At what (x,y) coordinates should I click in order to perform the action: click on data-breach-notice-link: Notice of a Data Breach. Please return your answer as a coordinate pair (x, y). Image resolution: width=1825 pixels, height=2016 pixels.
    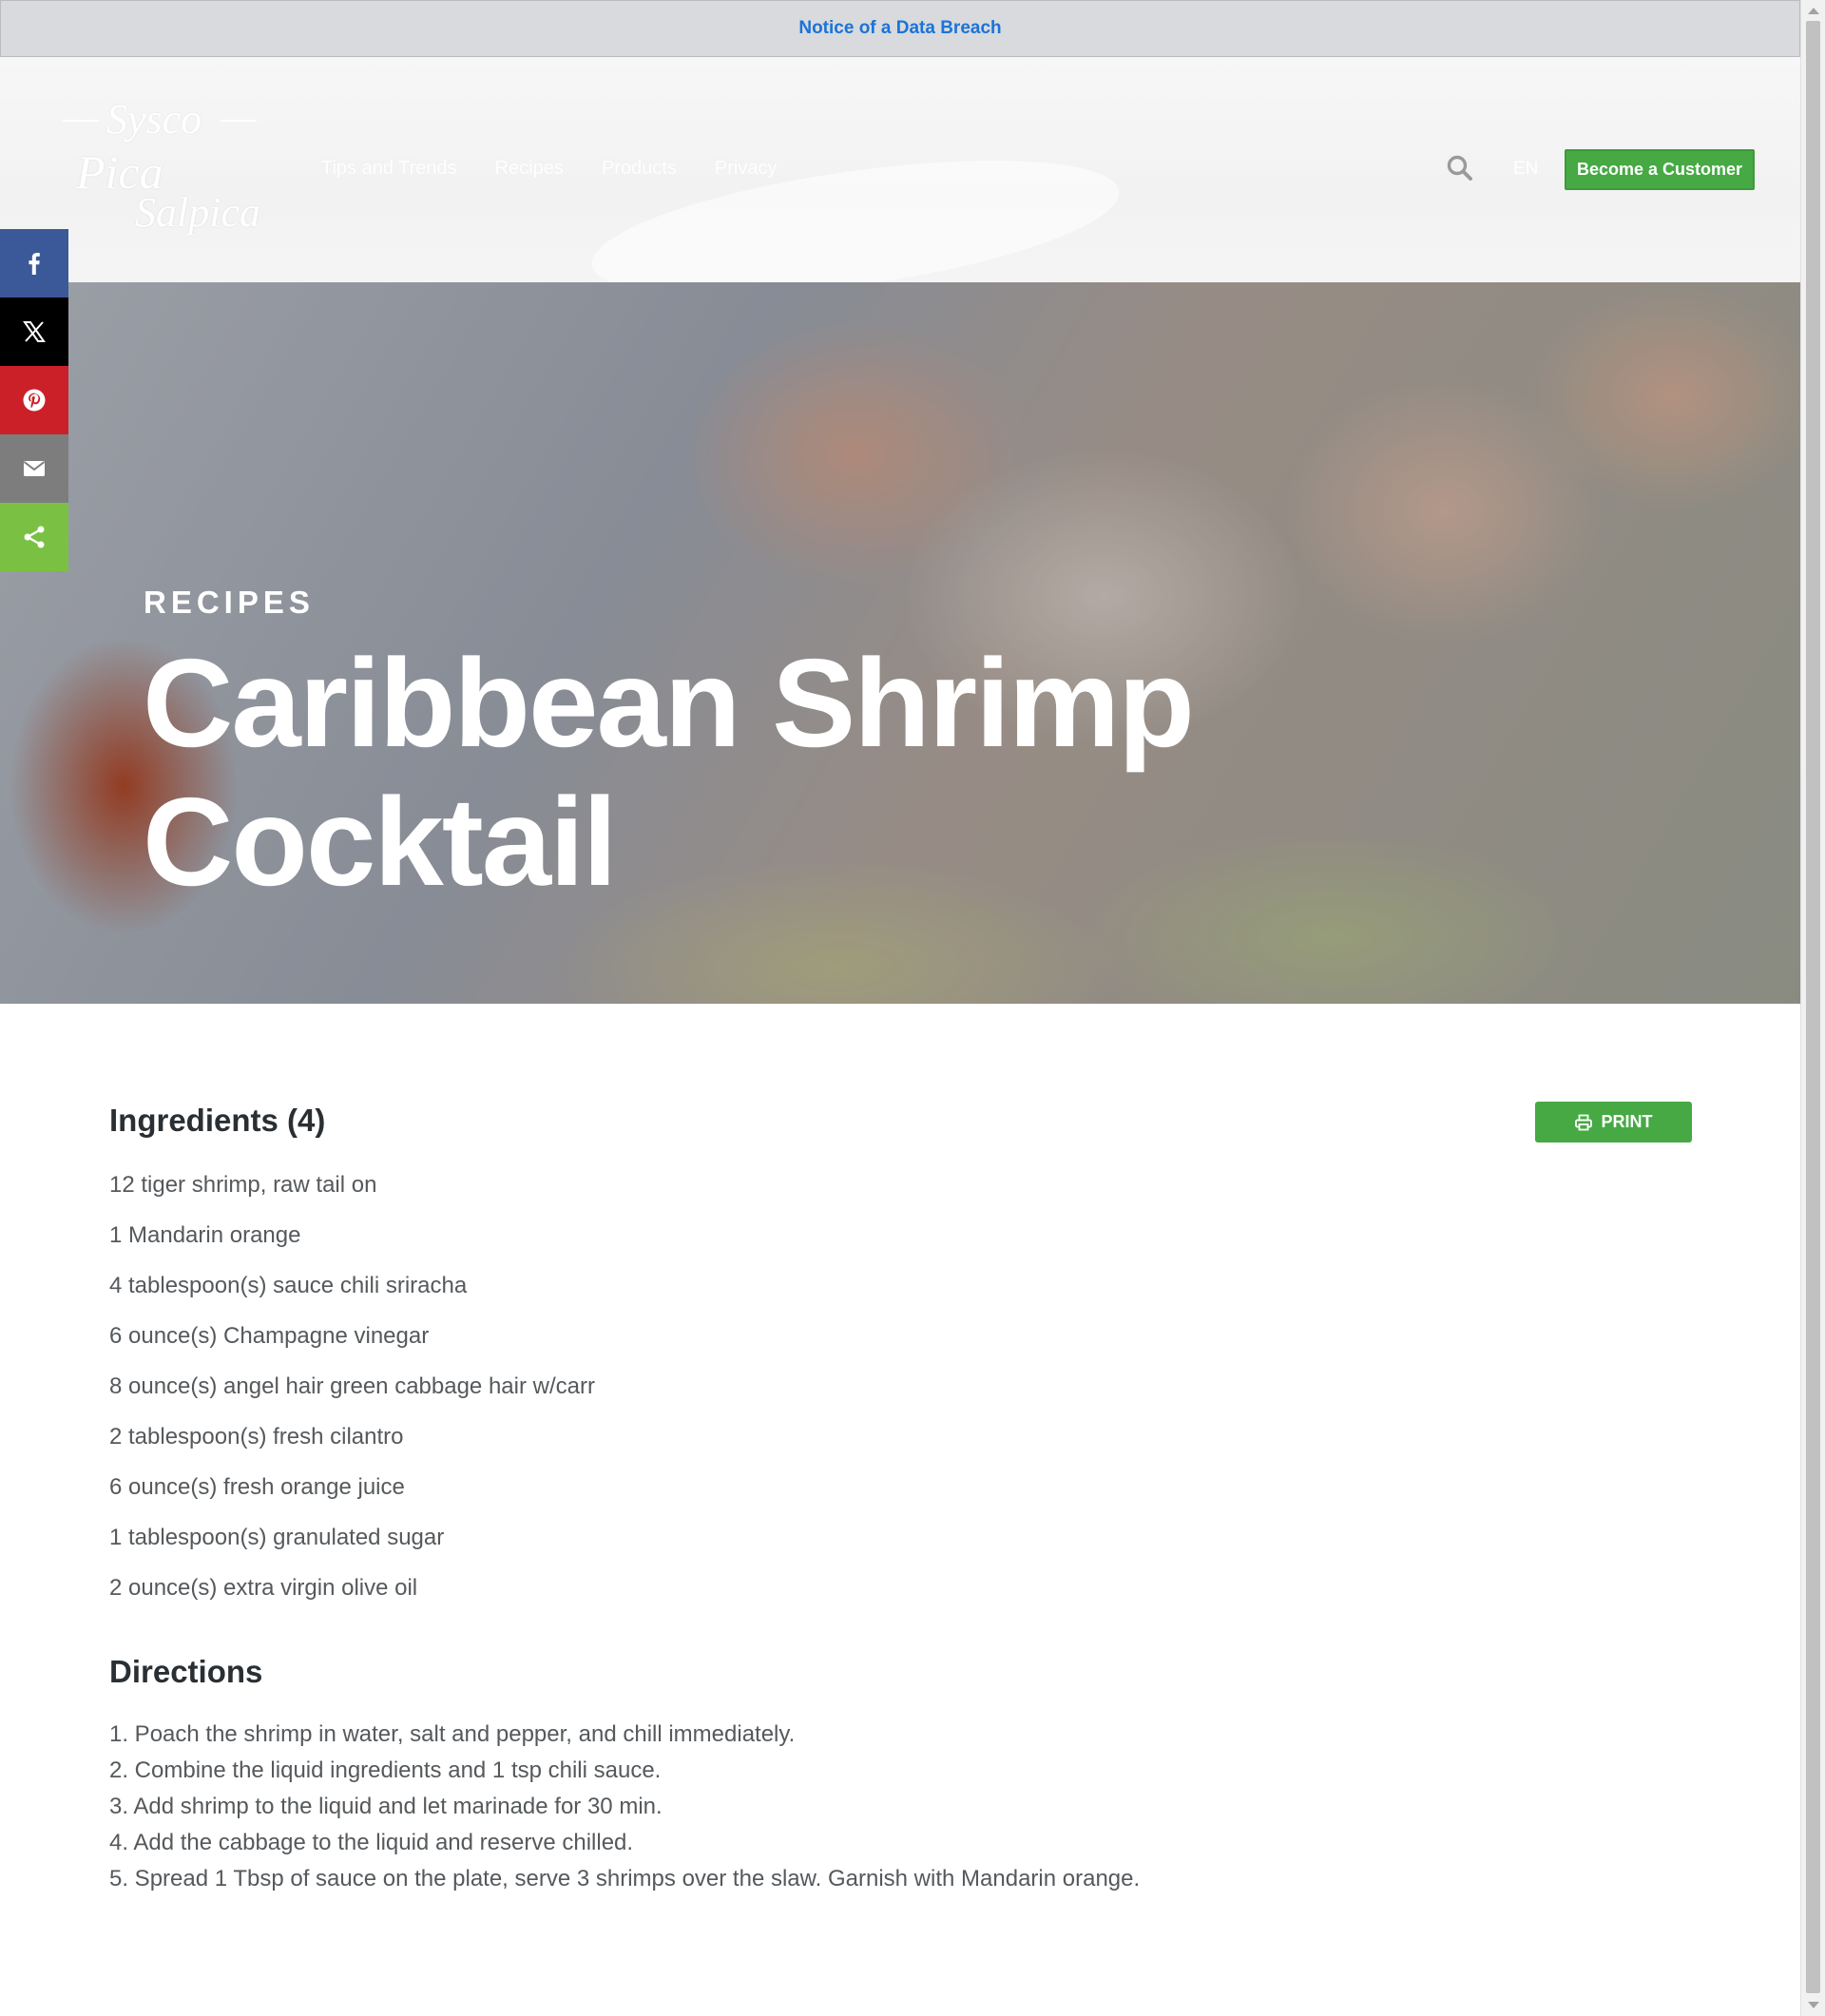
    Looking at the image, I should click on (899, 28).